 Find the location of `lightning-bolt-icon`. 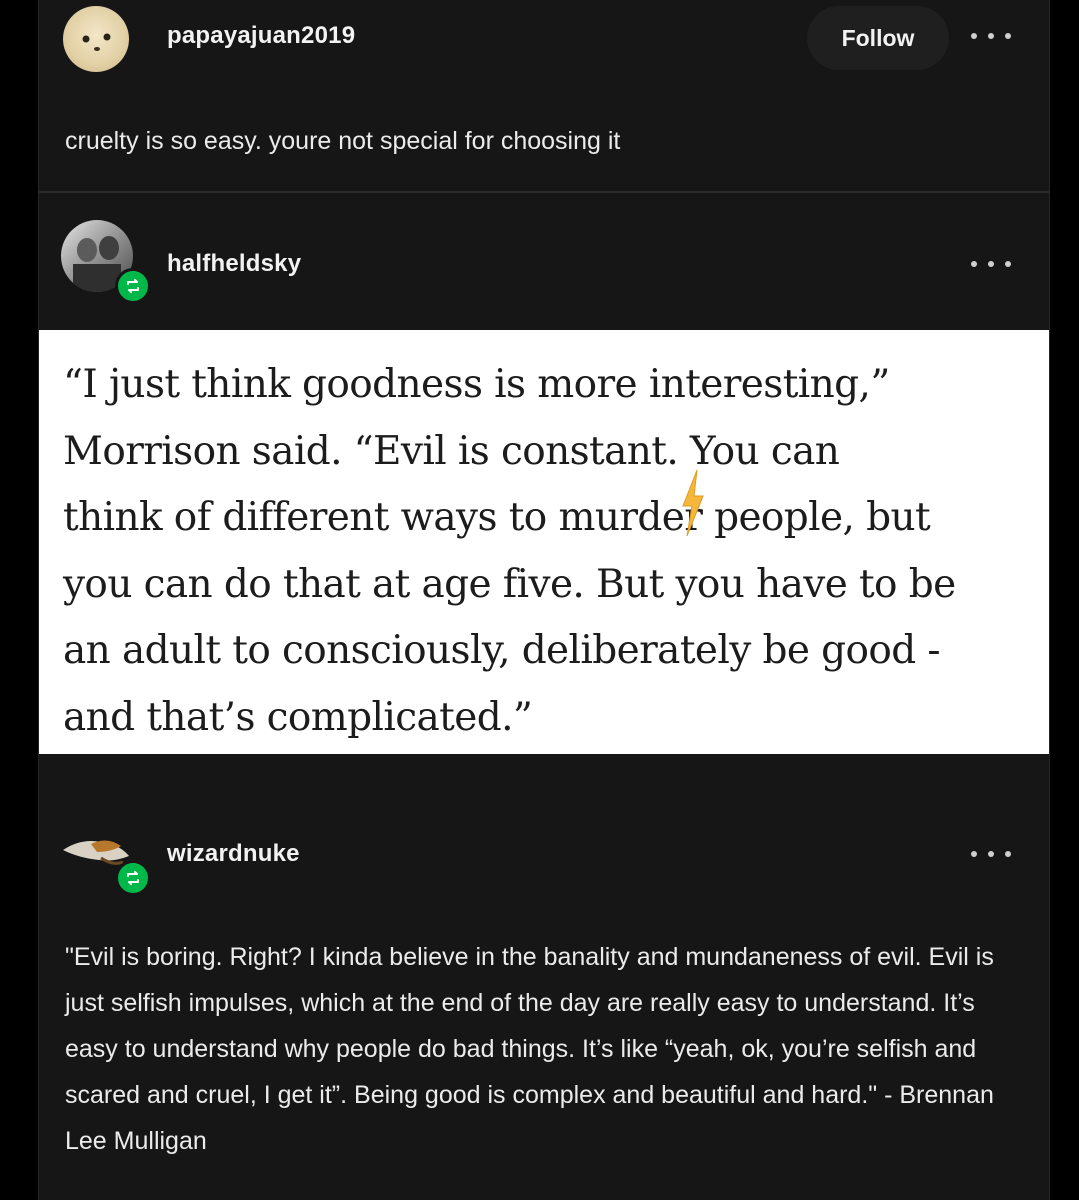

lightning-bolt-icon is located at coordinates (693, 503).